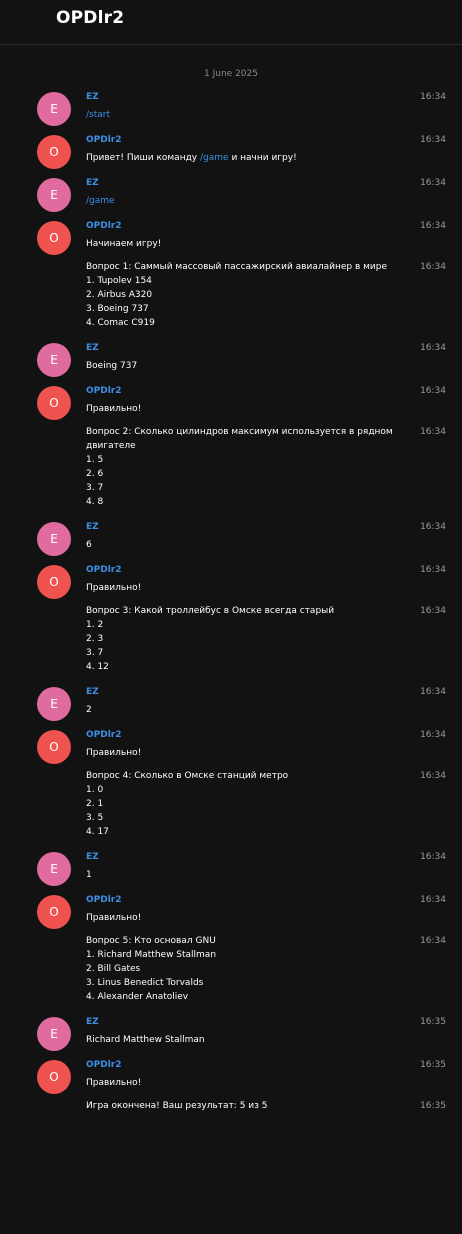 The image size is (462, 1234). Describe the element at coordinates (151, 955) in the screenshot. I see `text-span: 1. Richard Matthew Stallman` at that location.